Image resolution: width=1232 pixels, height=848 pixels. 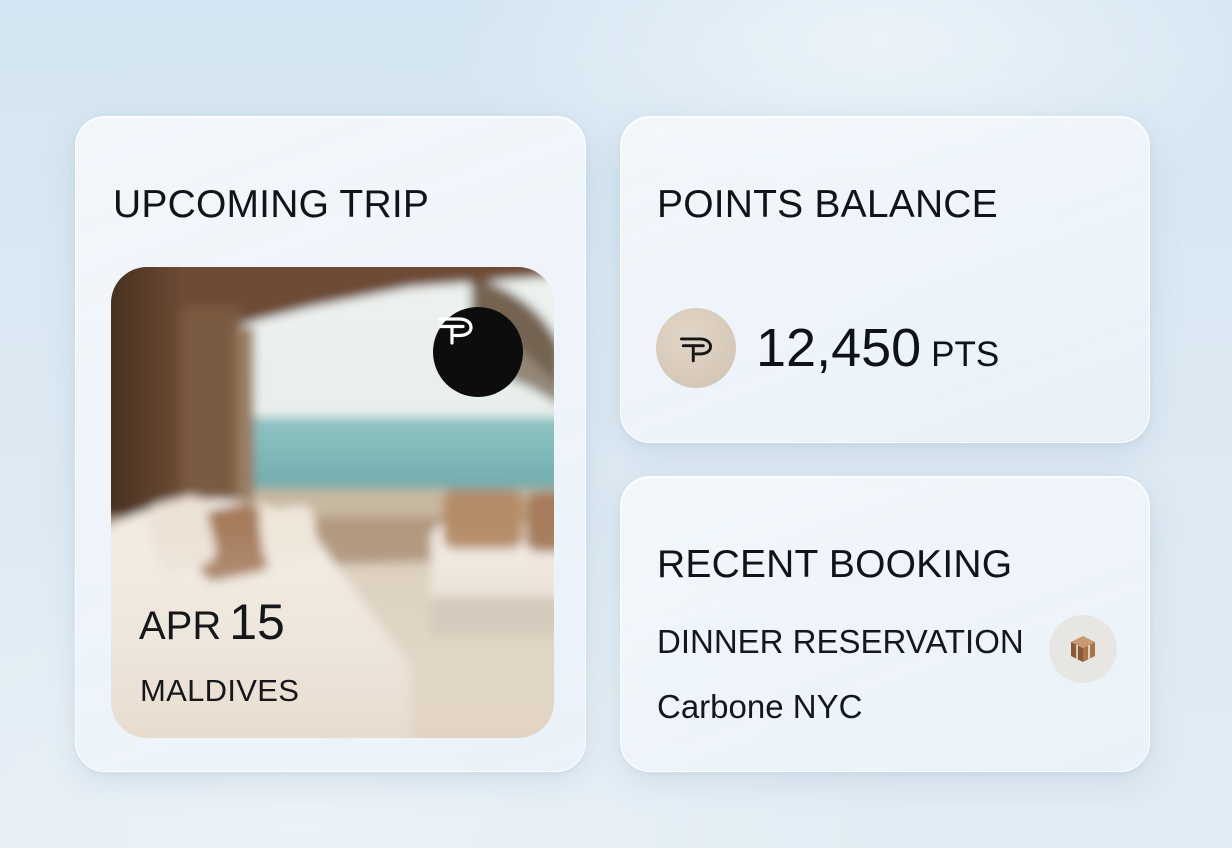 What do you see at coordinates (220, 690) in the screenshot?
I see `trip-destination: MALDIVES` at bounding box center [220, 690].